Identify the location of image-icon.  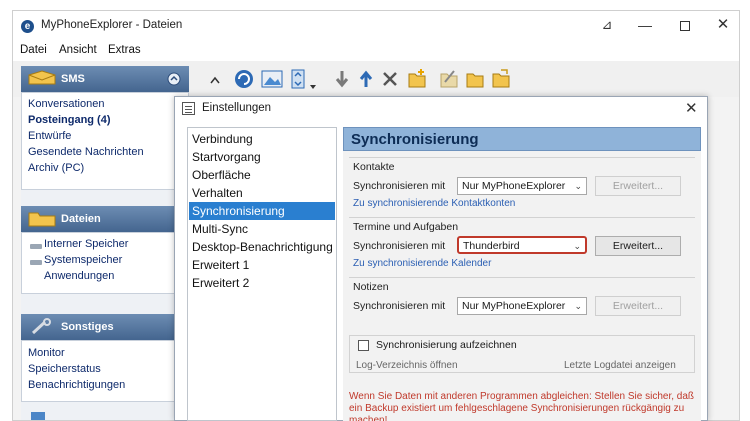
(272, 79).